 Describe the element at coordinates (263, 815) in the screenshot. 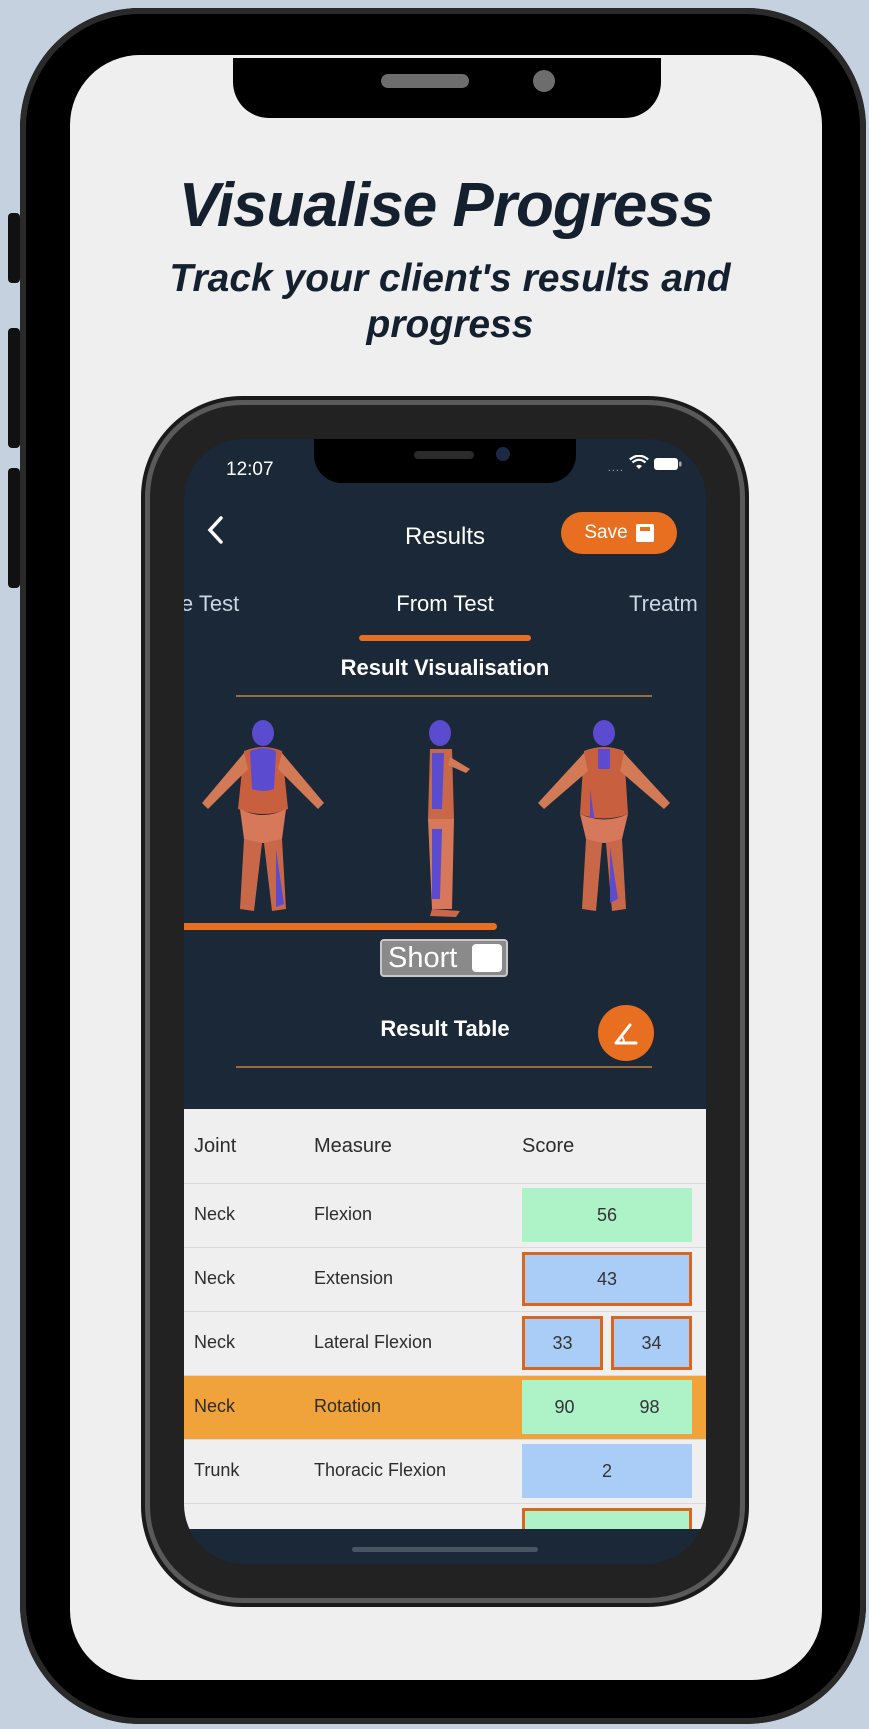

I see `body-back-view` at that location.